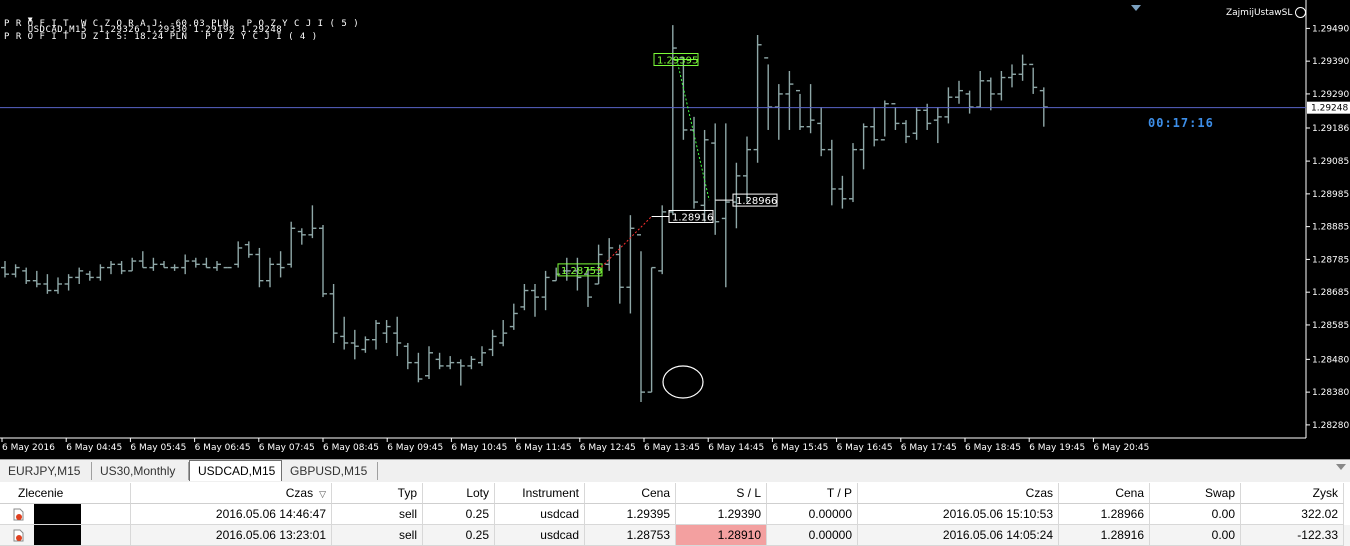 This screenshot has width=1350, height=546. What do you see at coordinates (231, 535) in the screenshot?
I see `open-time: 2016.05.06 13:23:01` at bounding box center [231, 535].